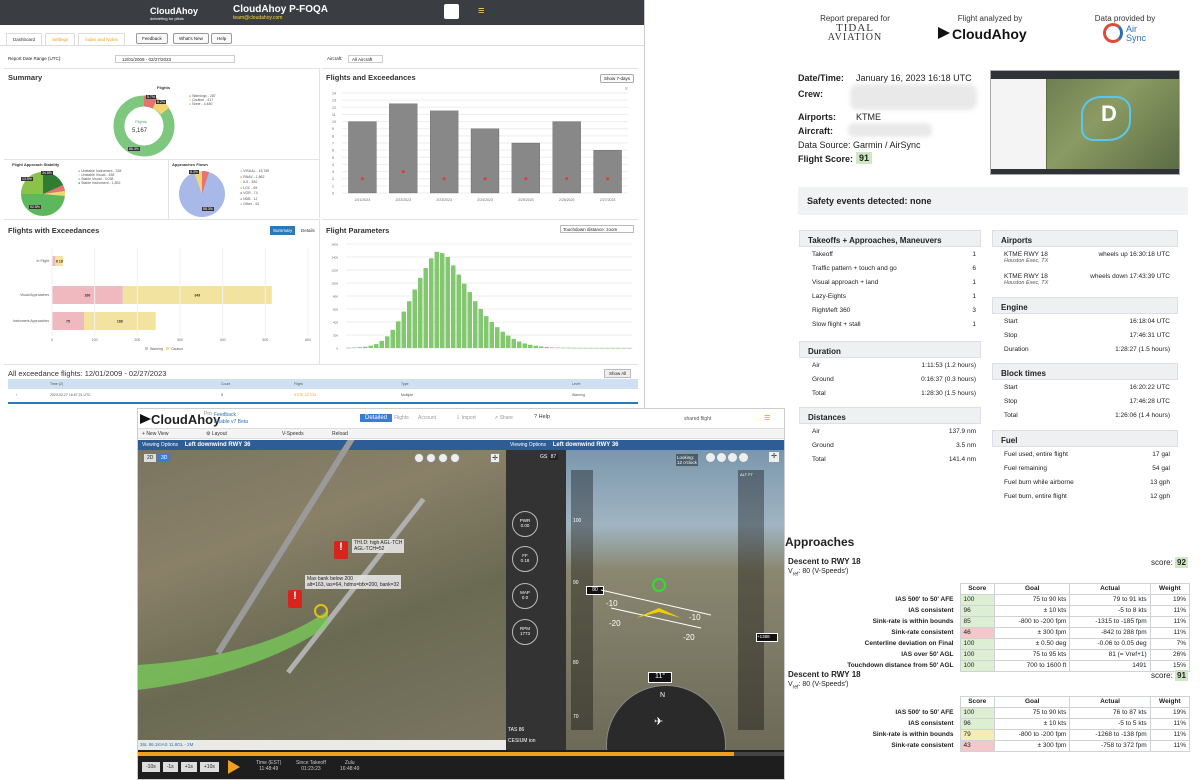  Describe the element at coordinates (60, 39) in the screenshot. I see `tab-settings: Settings` at that location.